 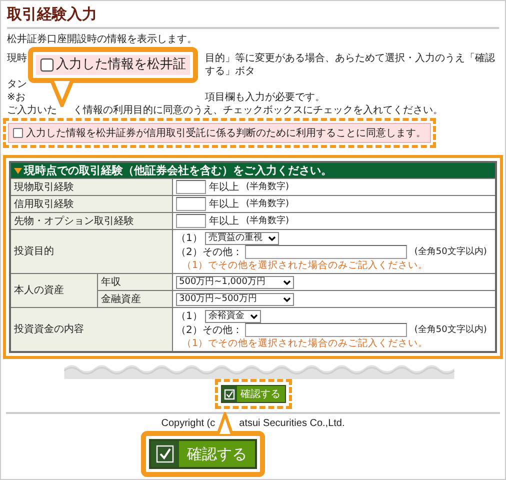 I want to click on section-title: 現時点での取引経験（他証券会社を含む）をご入力ください。, so click(x=178, y=170).